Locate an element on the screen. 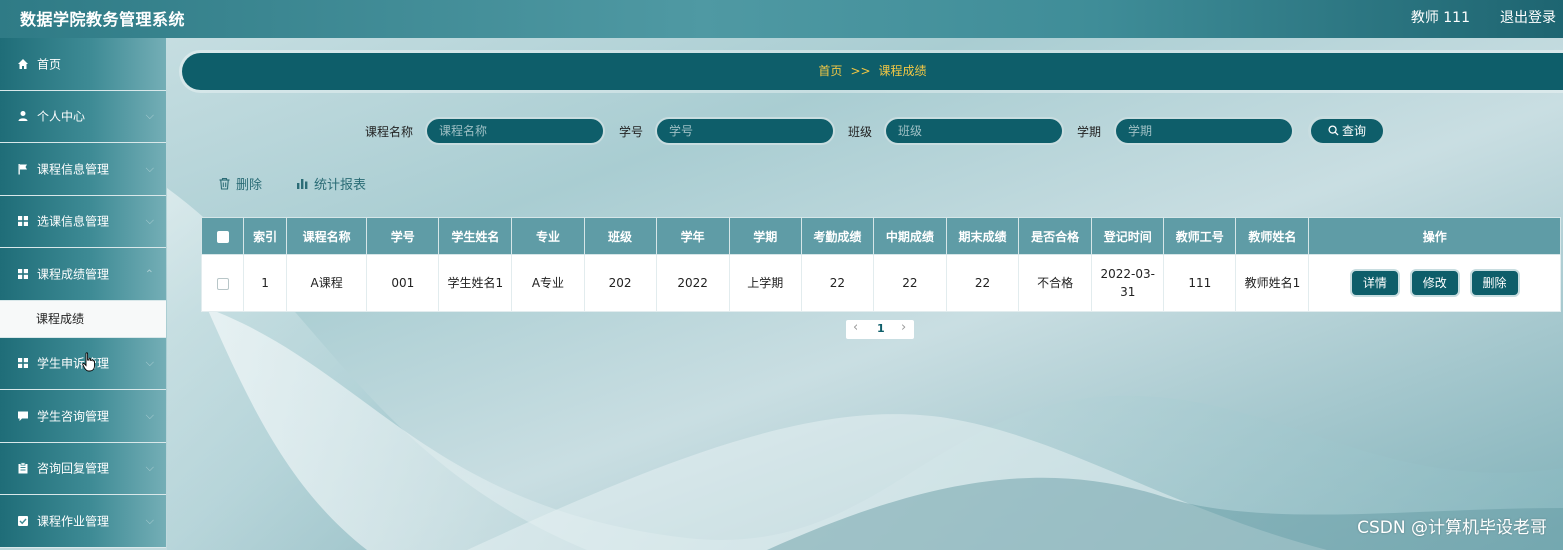 The image size is (1563, 550). delete-button-label: 删除 is located at coordinates (249, 185).